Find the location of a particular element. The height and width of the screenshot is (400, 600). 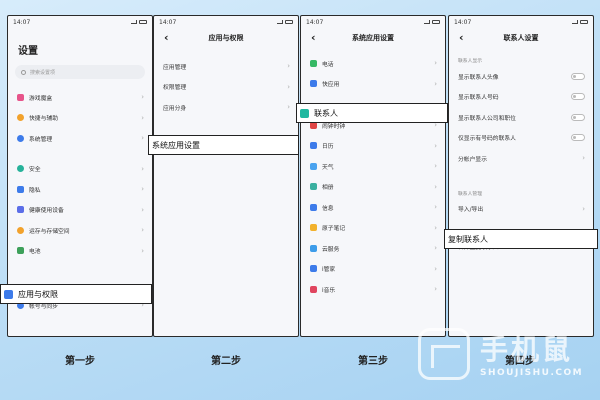

settings-item-system-manage: 系统管理 › is located at coordinates (80, 138).